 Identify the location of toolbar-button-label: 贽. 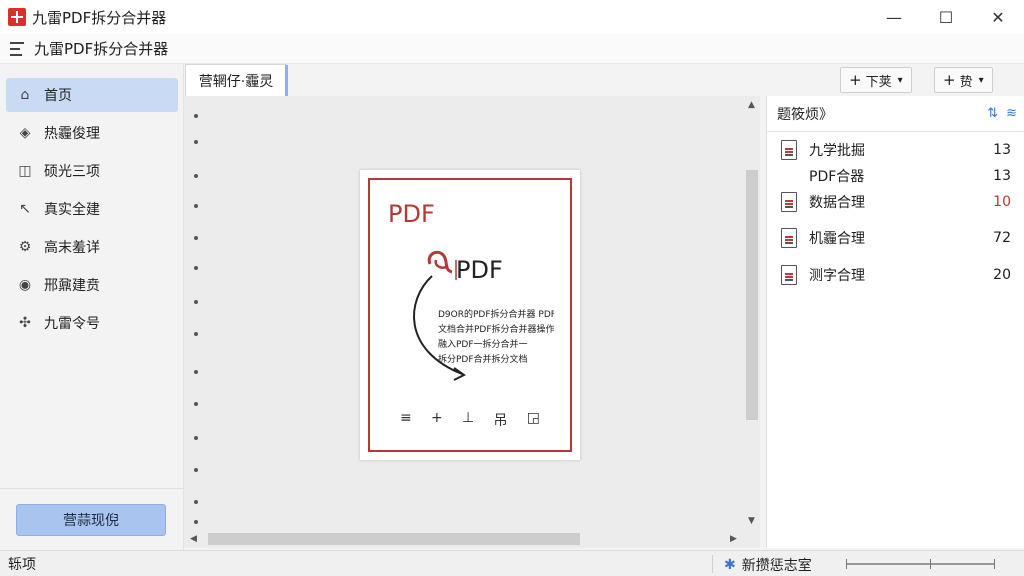
(966, 82).